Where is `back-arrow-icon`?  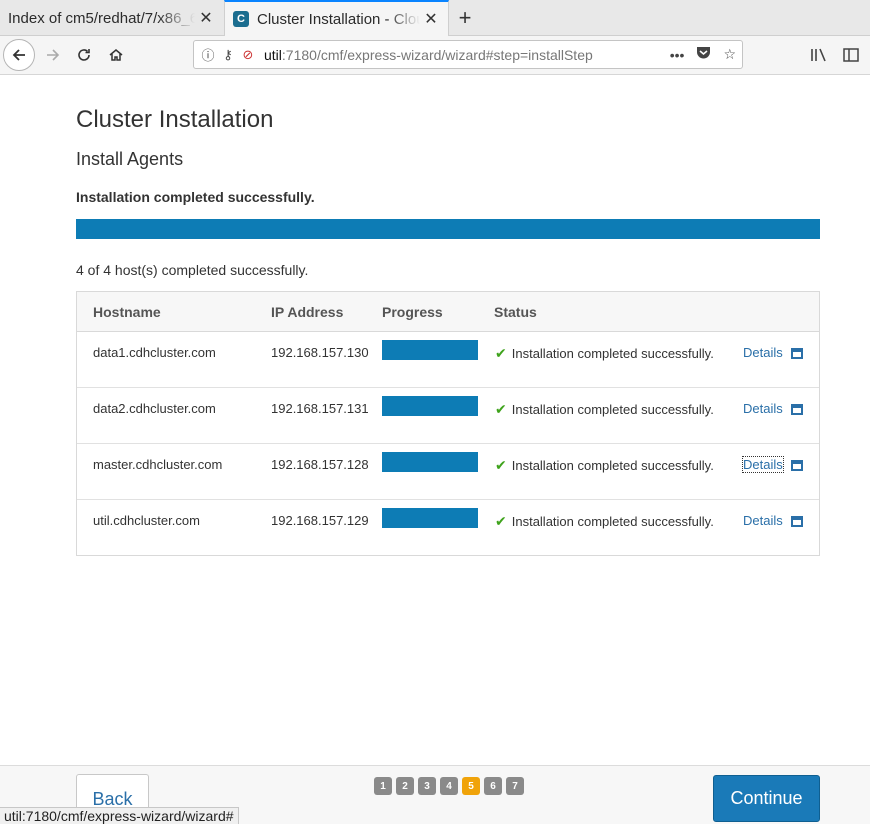
back-arrow-icon is located at coordinates (19, 55).